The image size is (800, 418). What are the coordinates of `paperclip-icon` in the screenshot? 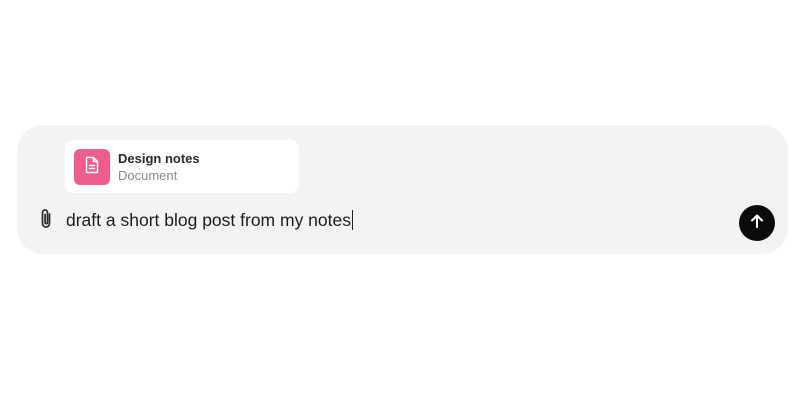 It's located at (46, 220).